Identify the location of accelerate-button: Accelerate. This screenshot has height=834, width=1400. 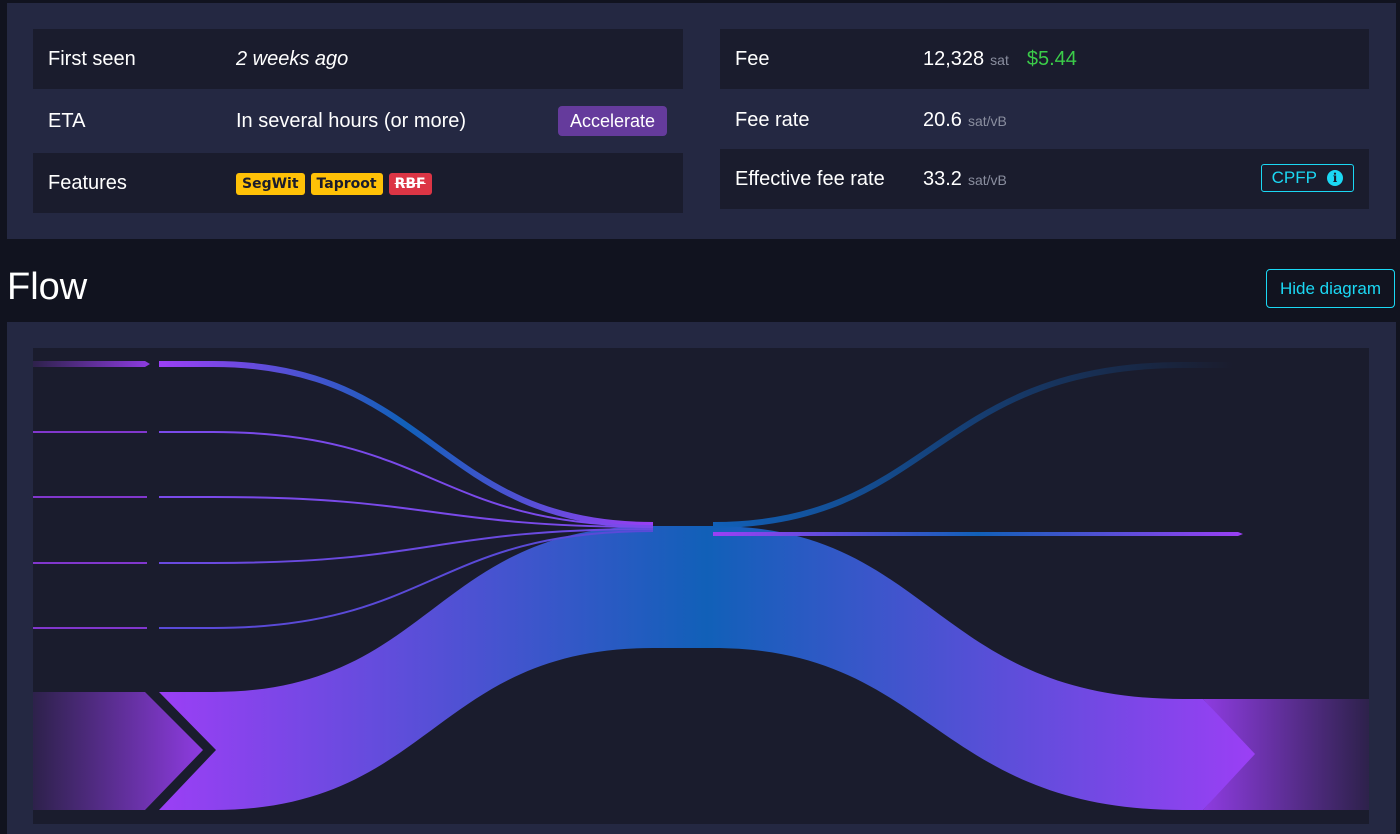
(612, 121).